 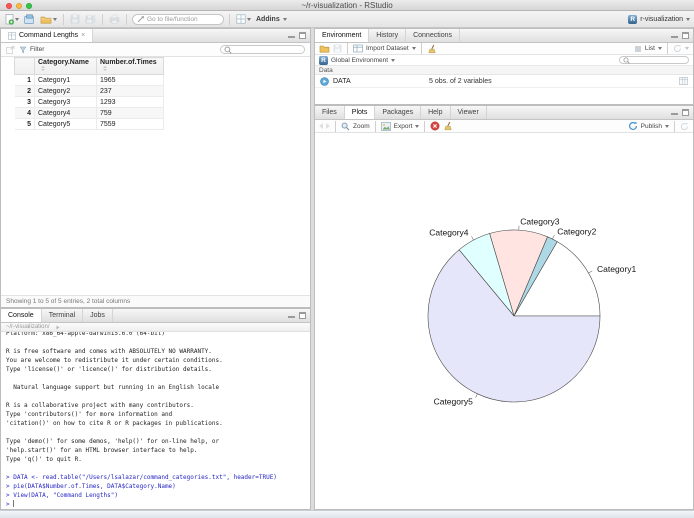 I want to click on window-title: ~/r-visualization - RStudio, so click(x=347, y=5).